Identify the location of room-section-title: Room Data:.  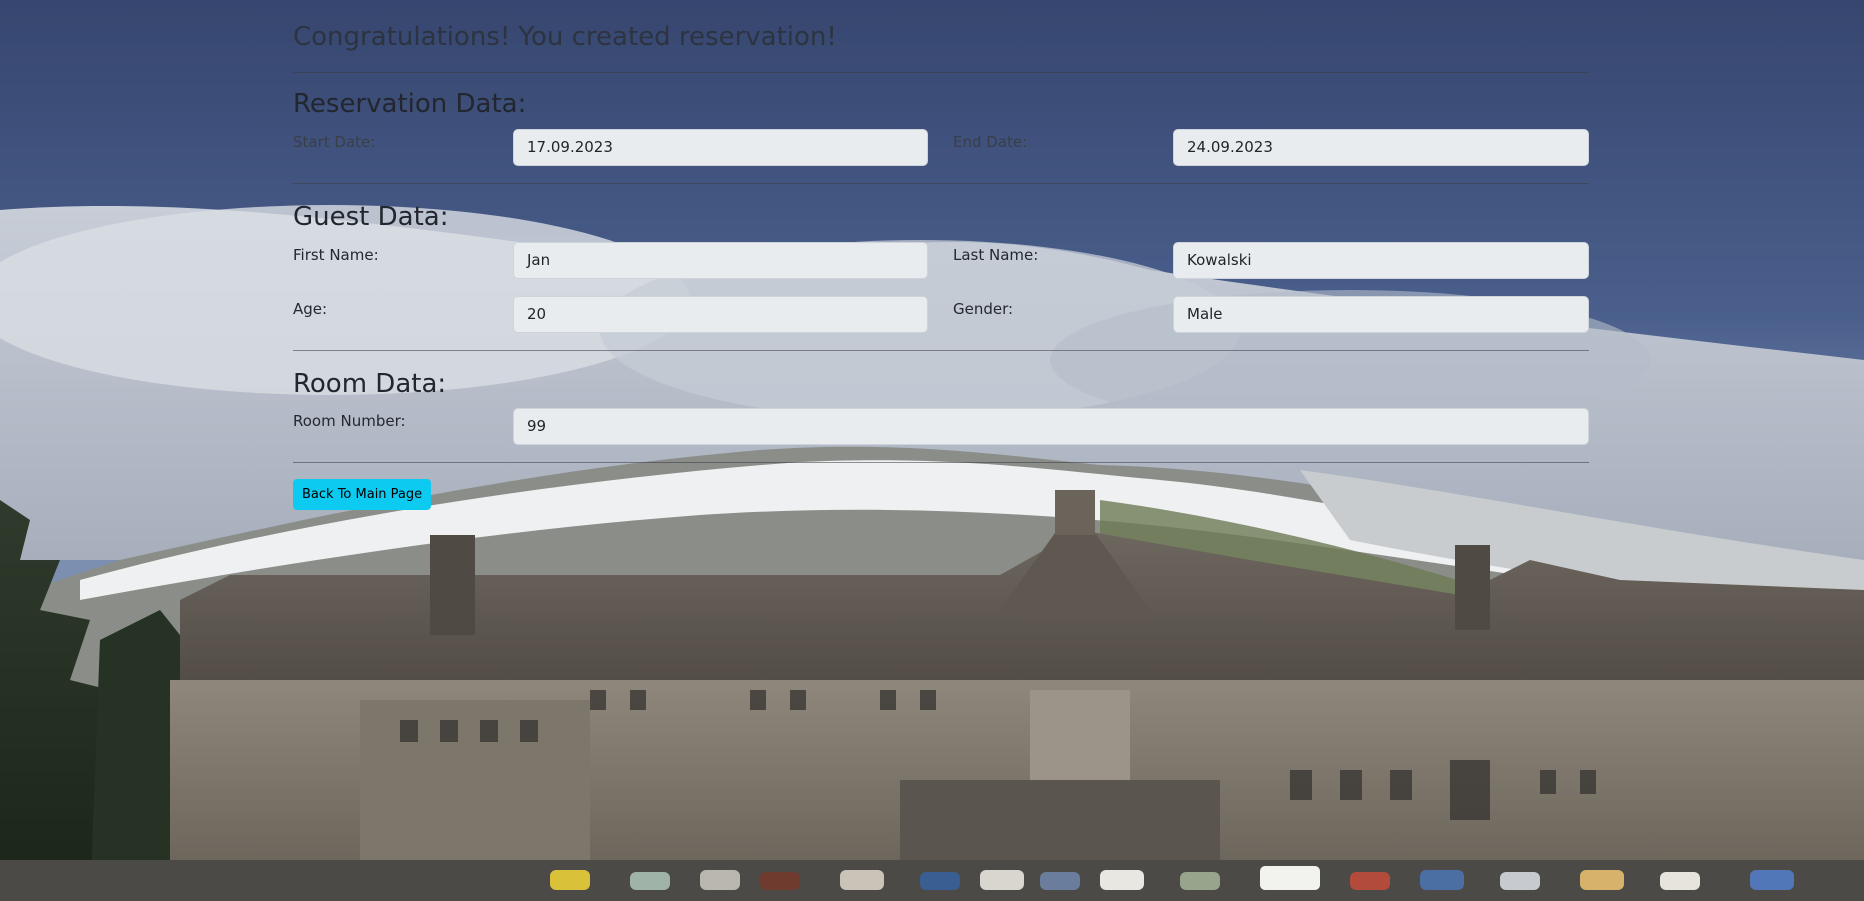
(370, 384).